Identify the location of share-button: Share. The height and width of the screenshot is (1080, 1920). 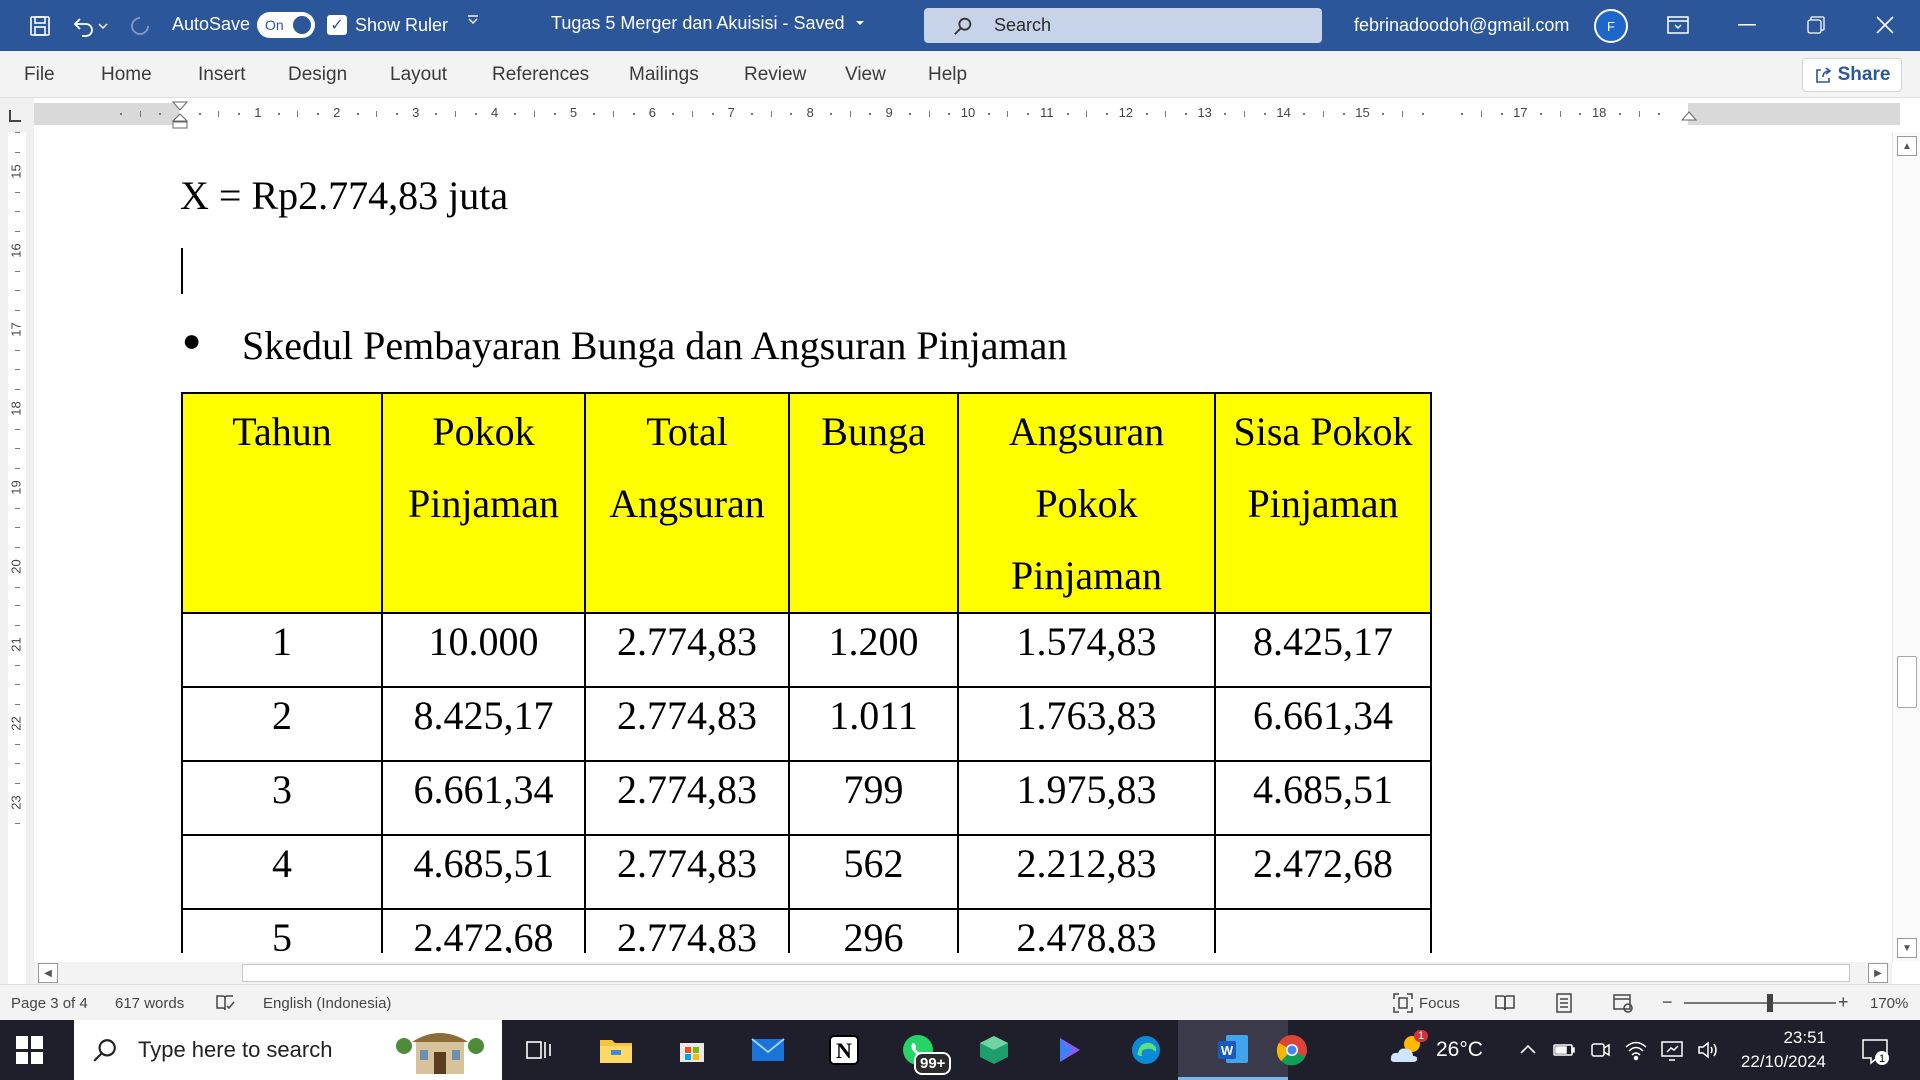
(1852, 75).